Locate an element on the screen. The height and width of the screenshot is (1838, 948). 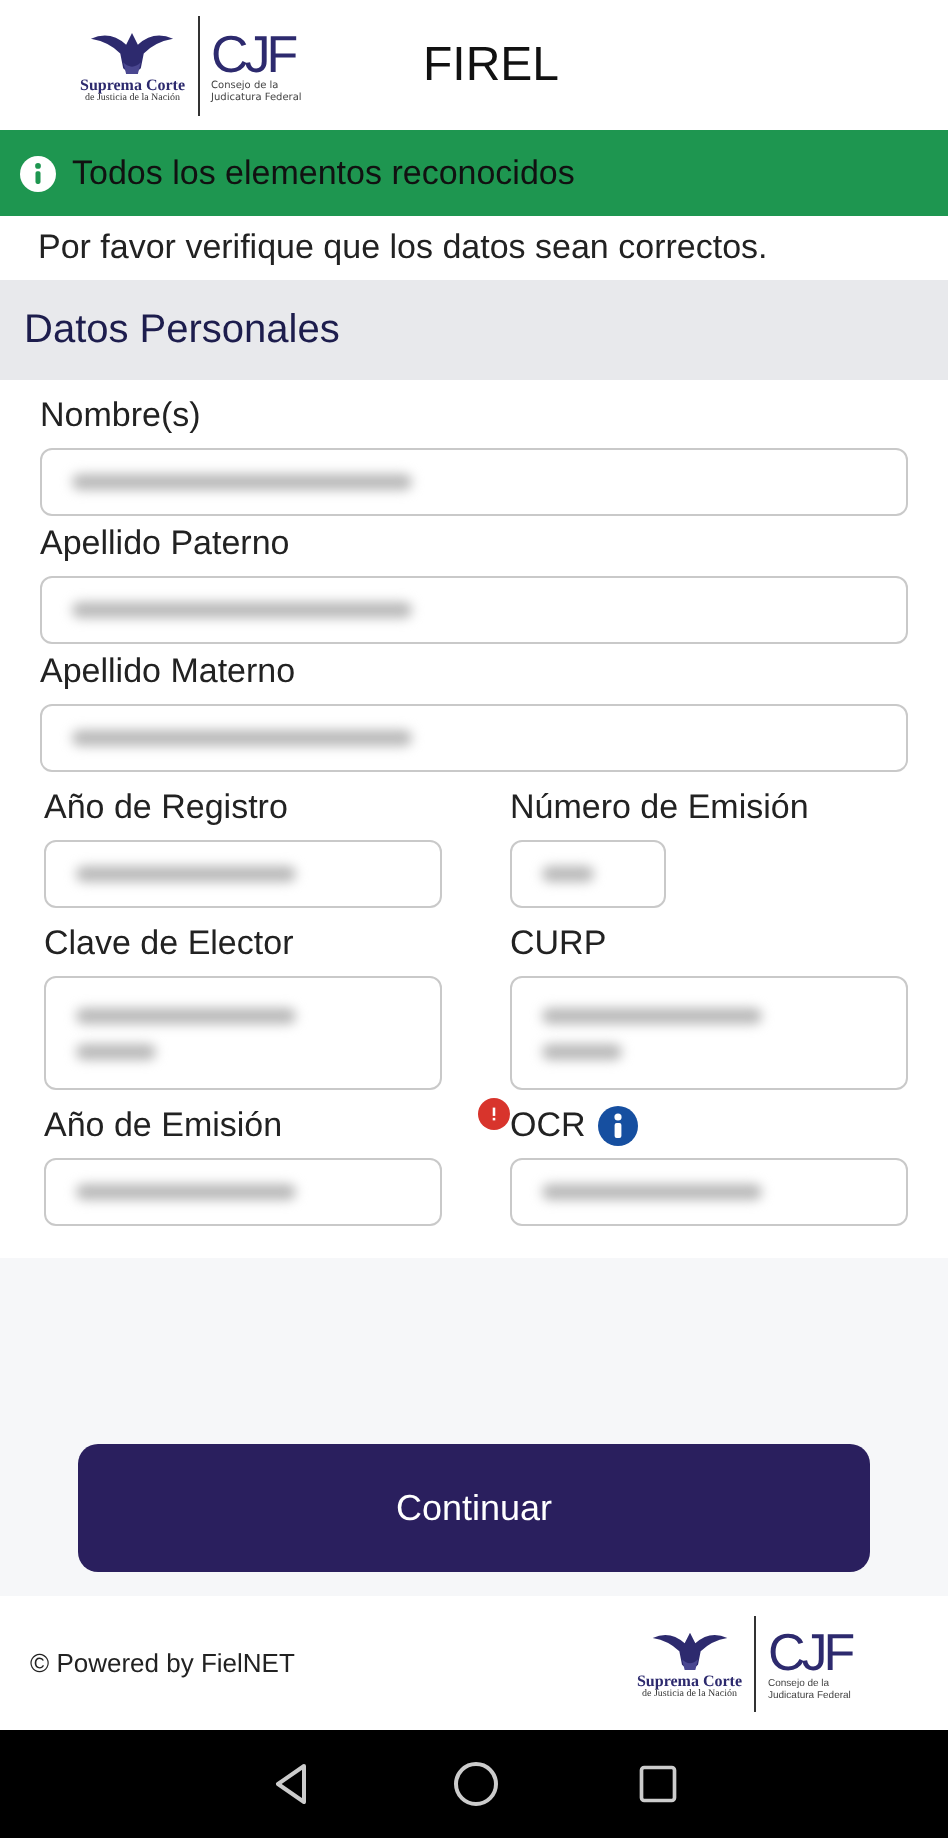
recents-icon is located at coordinates (658, 1784).